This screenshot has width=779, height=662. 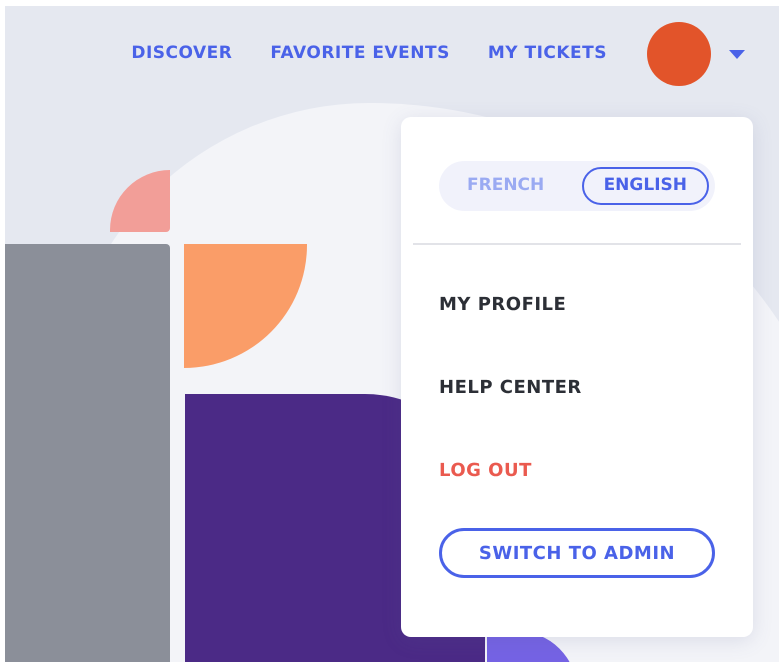 What do you see at coordinates (181, 54) in the screenshot?
I see `nav-link: DISCOVER` at bounding box center [181, 54].